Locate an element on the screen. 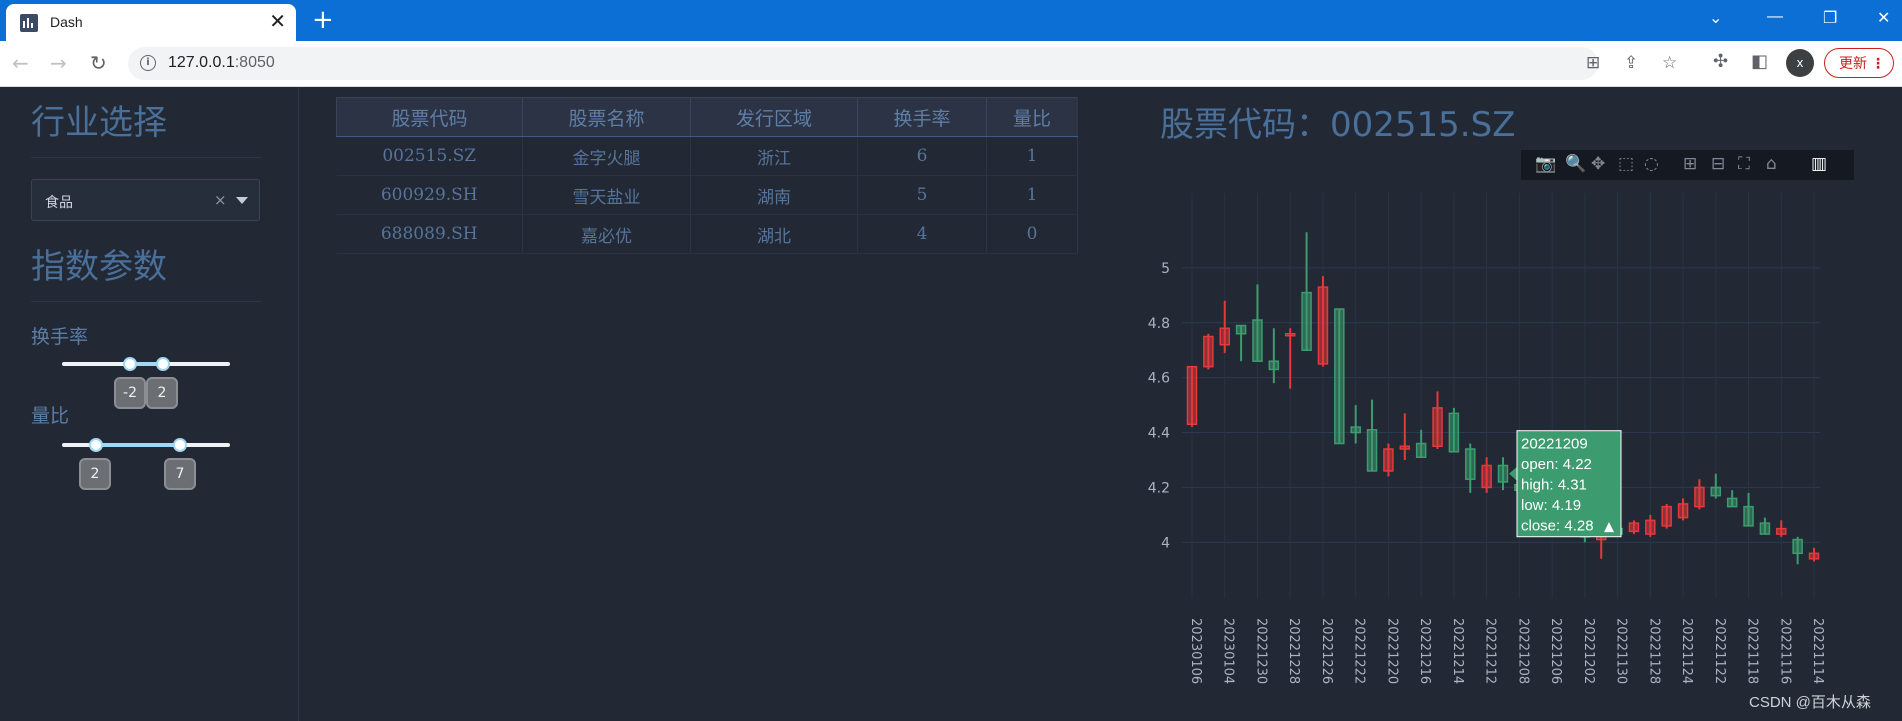  close-window-icon: ✕ is located at coordinates (1883, 18).